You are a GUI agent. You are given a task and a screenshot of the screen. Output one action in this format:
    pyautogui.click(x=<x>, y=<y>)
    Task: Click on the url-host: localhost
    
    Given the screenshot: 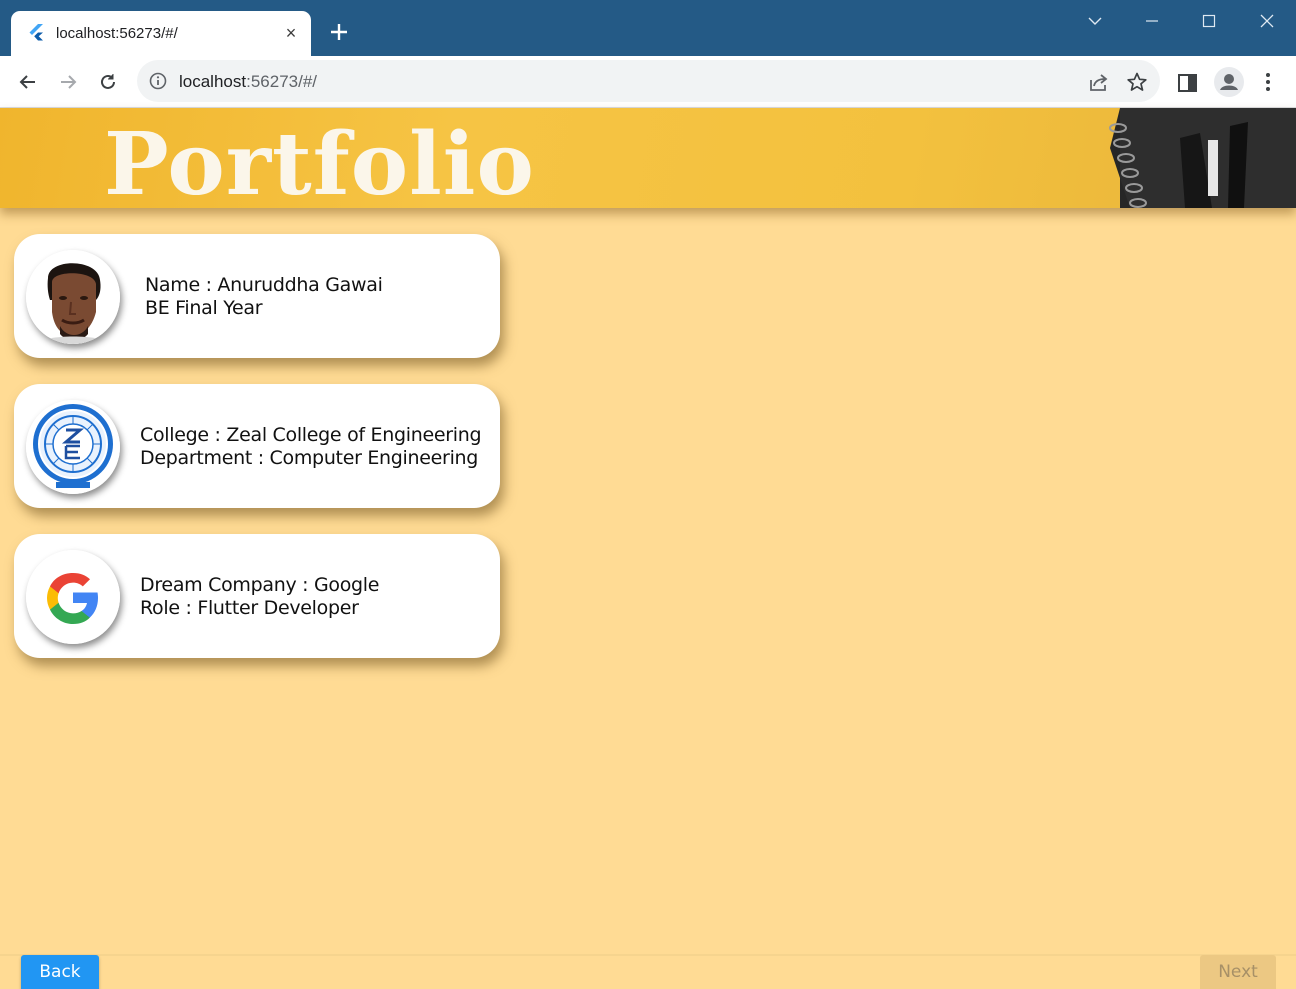 What is the action you would take?
    pyautogui.click(x=213, y=81)
    